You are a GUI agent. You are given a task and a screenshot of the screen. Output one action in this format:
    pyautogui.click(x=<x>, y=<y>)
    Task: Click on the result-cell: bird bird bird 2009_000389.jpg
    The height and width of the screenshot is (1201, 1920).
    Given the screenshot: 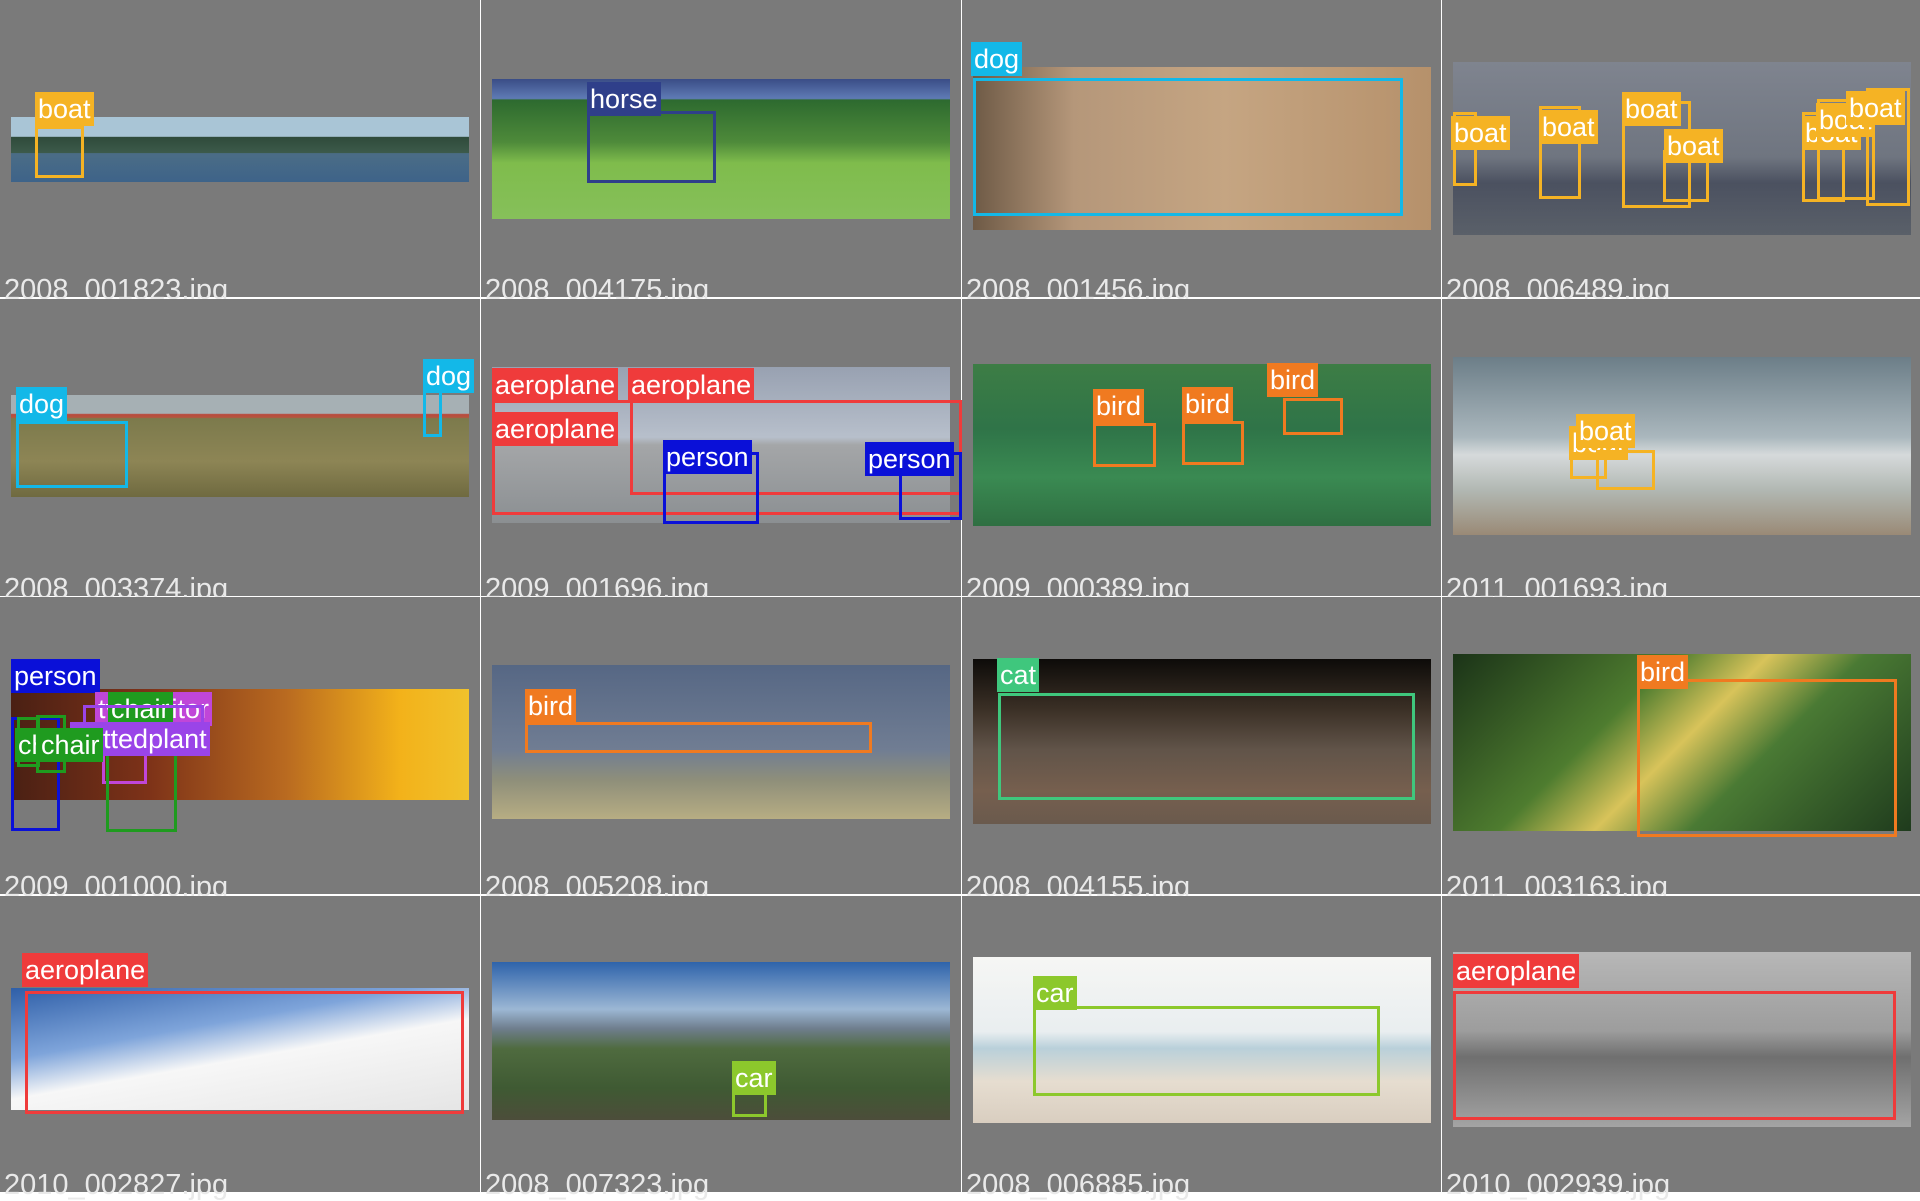 What is the action you would take?
    pyautogui.click(x=1201, y=451)
    